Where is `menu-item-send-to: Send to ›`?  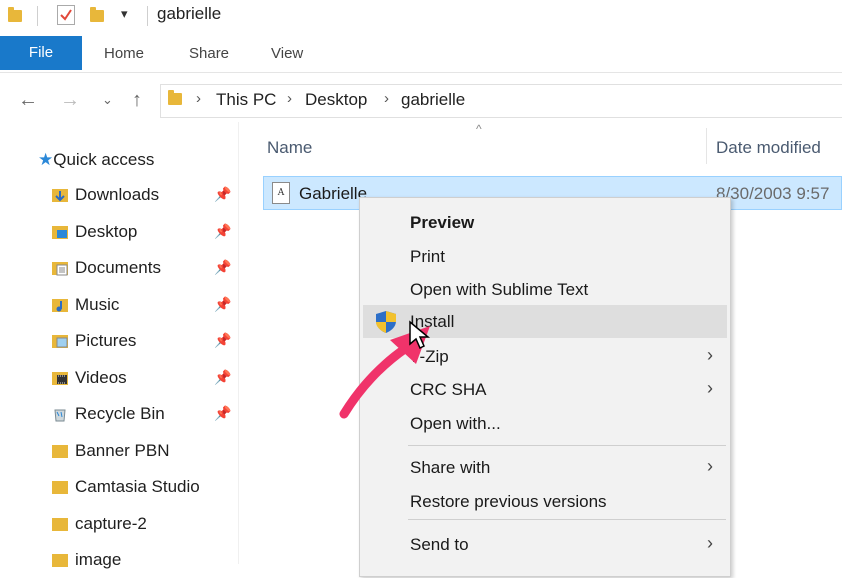
menu-item-send-to: Send to › is located at coordinates (545, 544).